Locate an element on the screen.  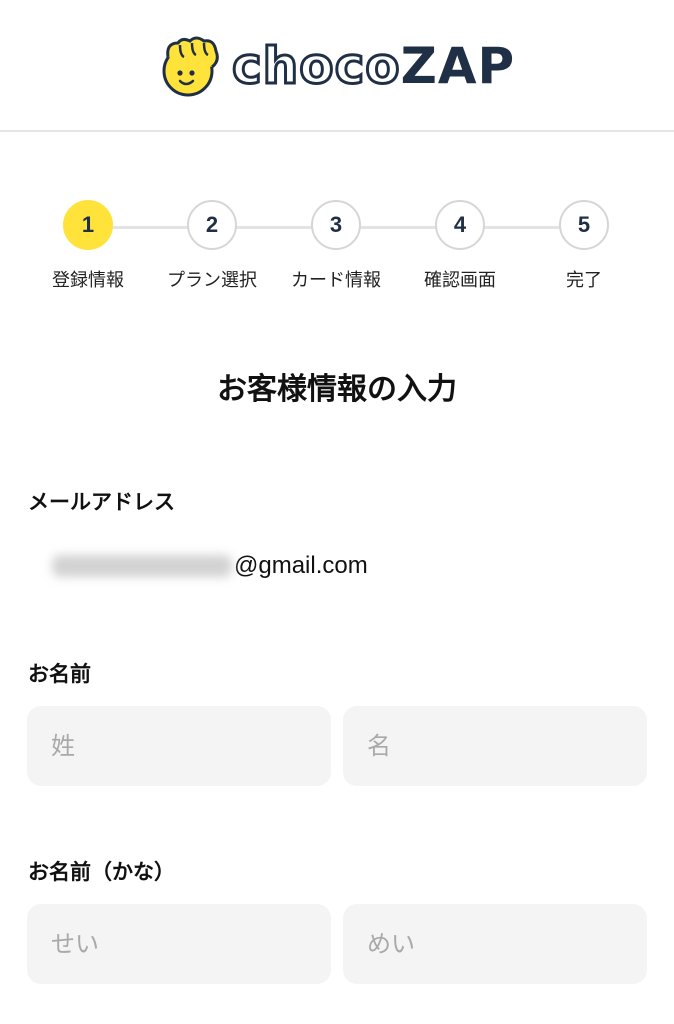
brand-name-zap: ZAP is located at coordinates (458, 66).